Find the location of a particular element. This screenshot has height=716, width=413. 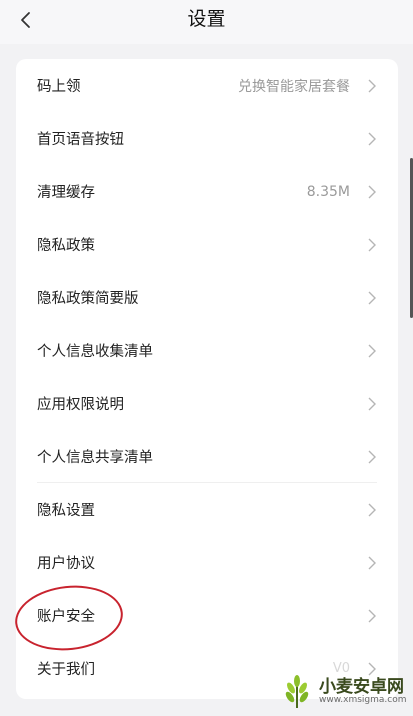

watermark-url: www.xmsigma.com is located at coordinates (363, 700).